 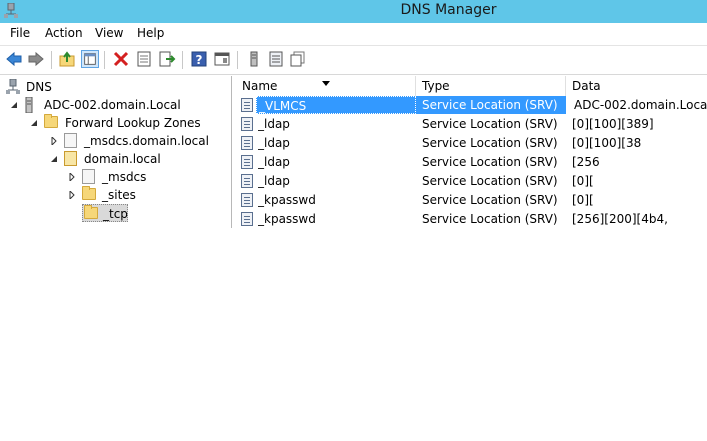 What do you see at coordinates (13, 86) in the screenshot?
I see `dns-root-icon` at bounding box center [13, 86].